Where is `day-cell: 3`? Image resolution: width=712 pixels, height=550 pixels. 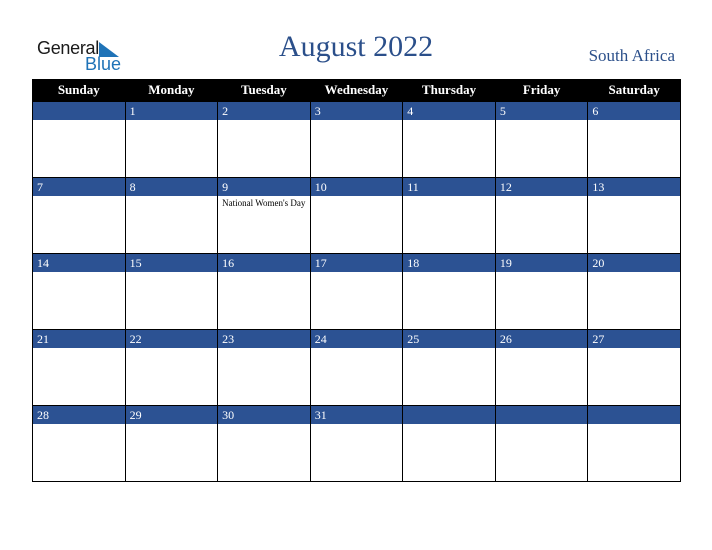 day-cell: 3 is located at coordinates (356, 139).